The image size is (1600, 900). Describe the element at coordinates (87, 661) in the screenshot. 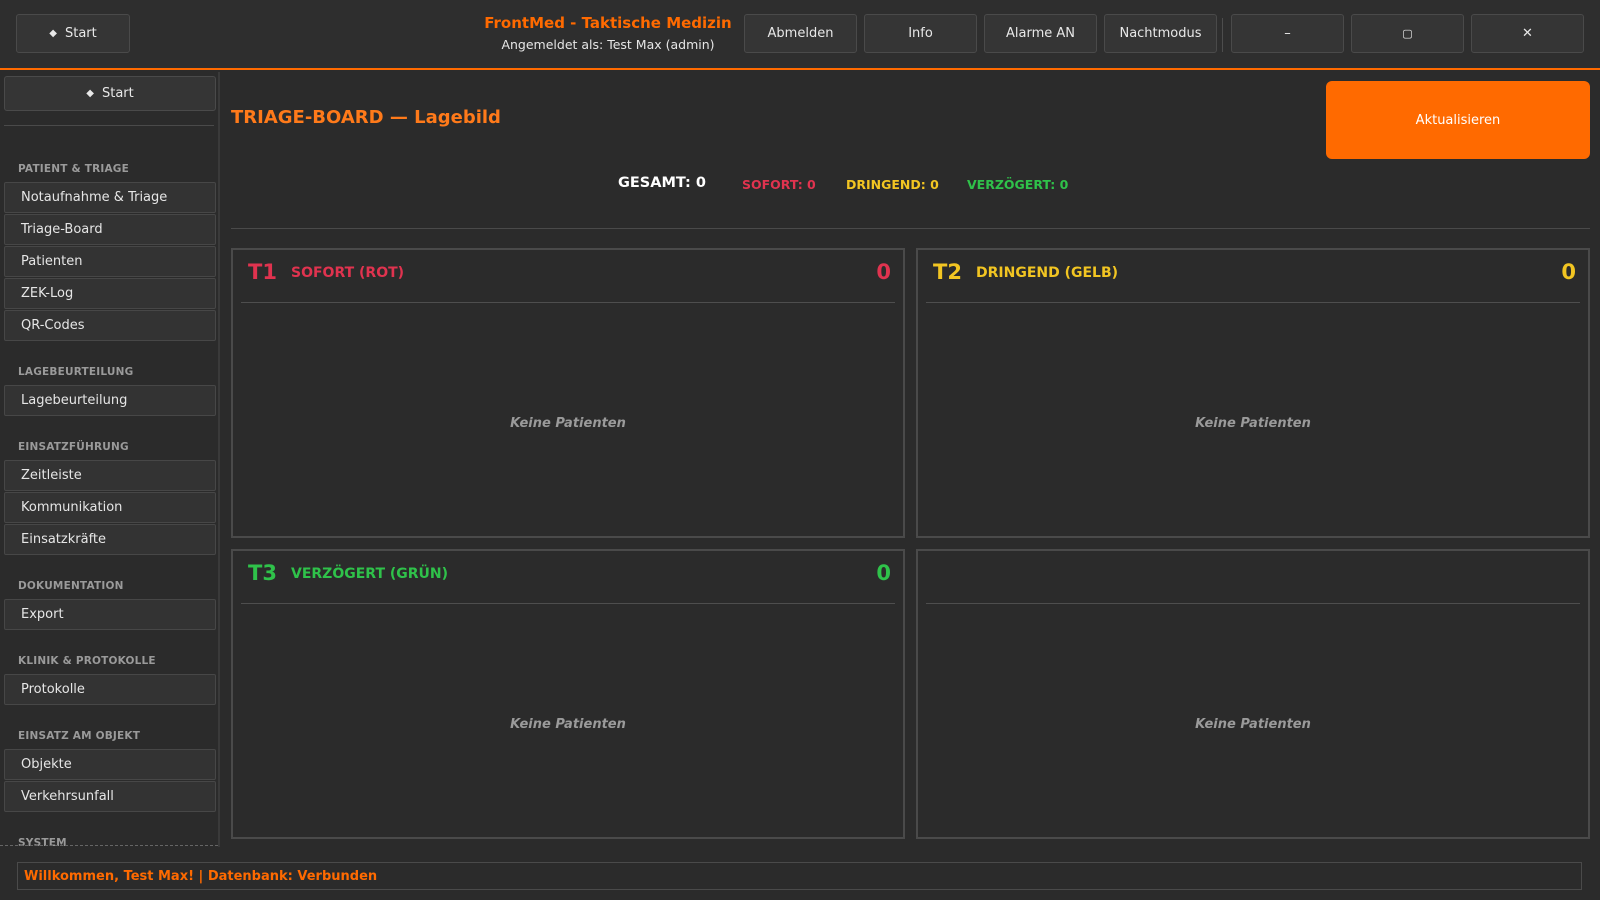

I see `section-klinik-protokolle: KLINIK & PROTOKOLLE` at that location.